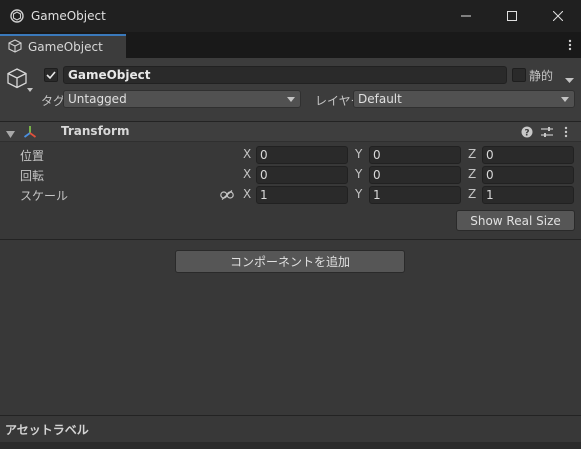 This screenshot has width=581, height=449. I want to click on tab-gameobject: GameObject, so click(63, 46).